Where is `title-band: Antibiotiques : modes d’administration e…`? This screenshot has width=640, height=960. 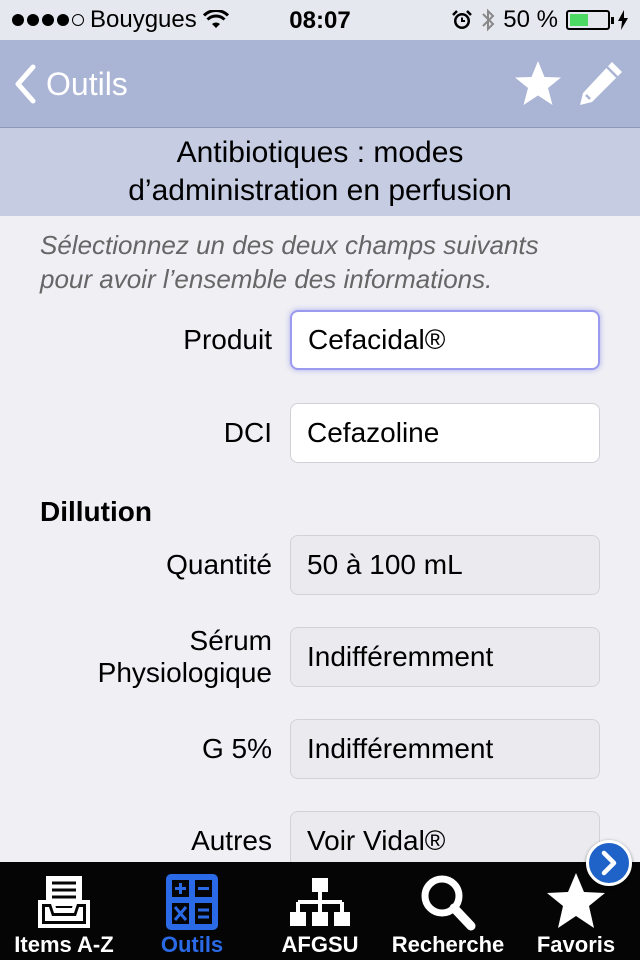 title-band: Antibiotiques : modes d’administration e… is located at coordinates (320, 172).